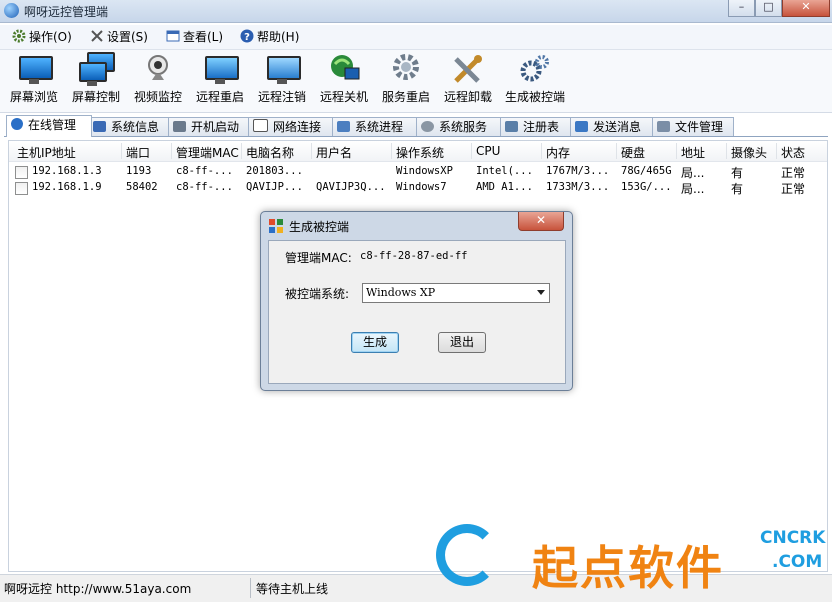 The width and height of the screenshot is (832, 602). Describe the element at coordinates (66, 12) in the screenshot. I see `window-title: 啊呀远控管理端` at that location.